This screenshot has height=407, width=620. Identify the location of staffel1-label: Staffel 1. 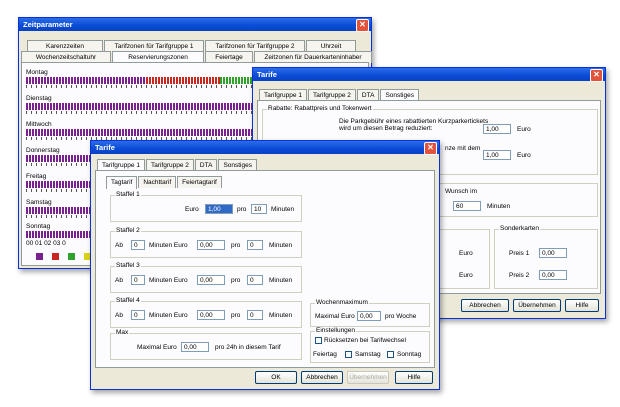
(128, 194).